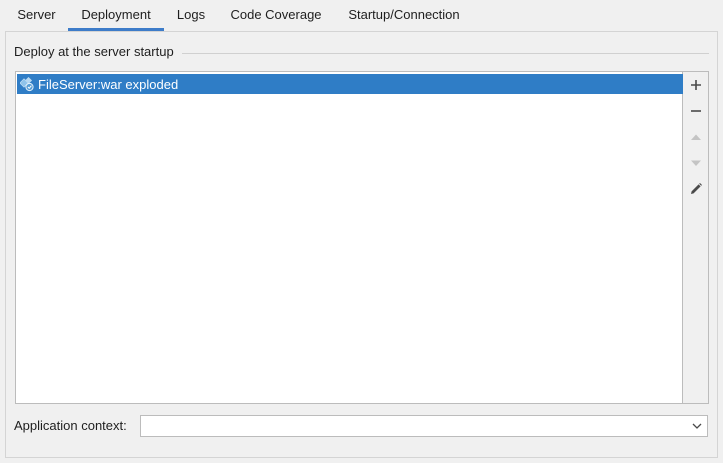  What do you see at coordinates (70, 425) in the screenshot?
I see `application-context-label: Application context:` at bounding box center [70, 425].